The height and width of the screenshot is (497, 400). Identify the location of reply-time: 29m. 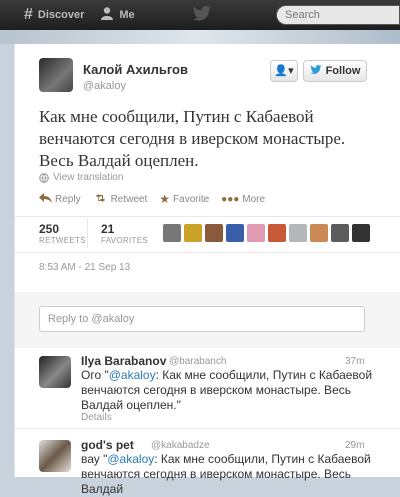
(354, 445).